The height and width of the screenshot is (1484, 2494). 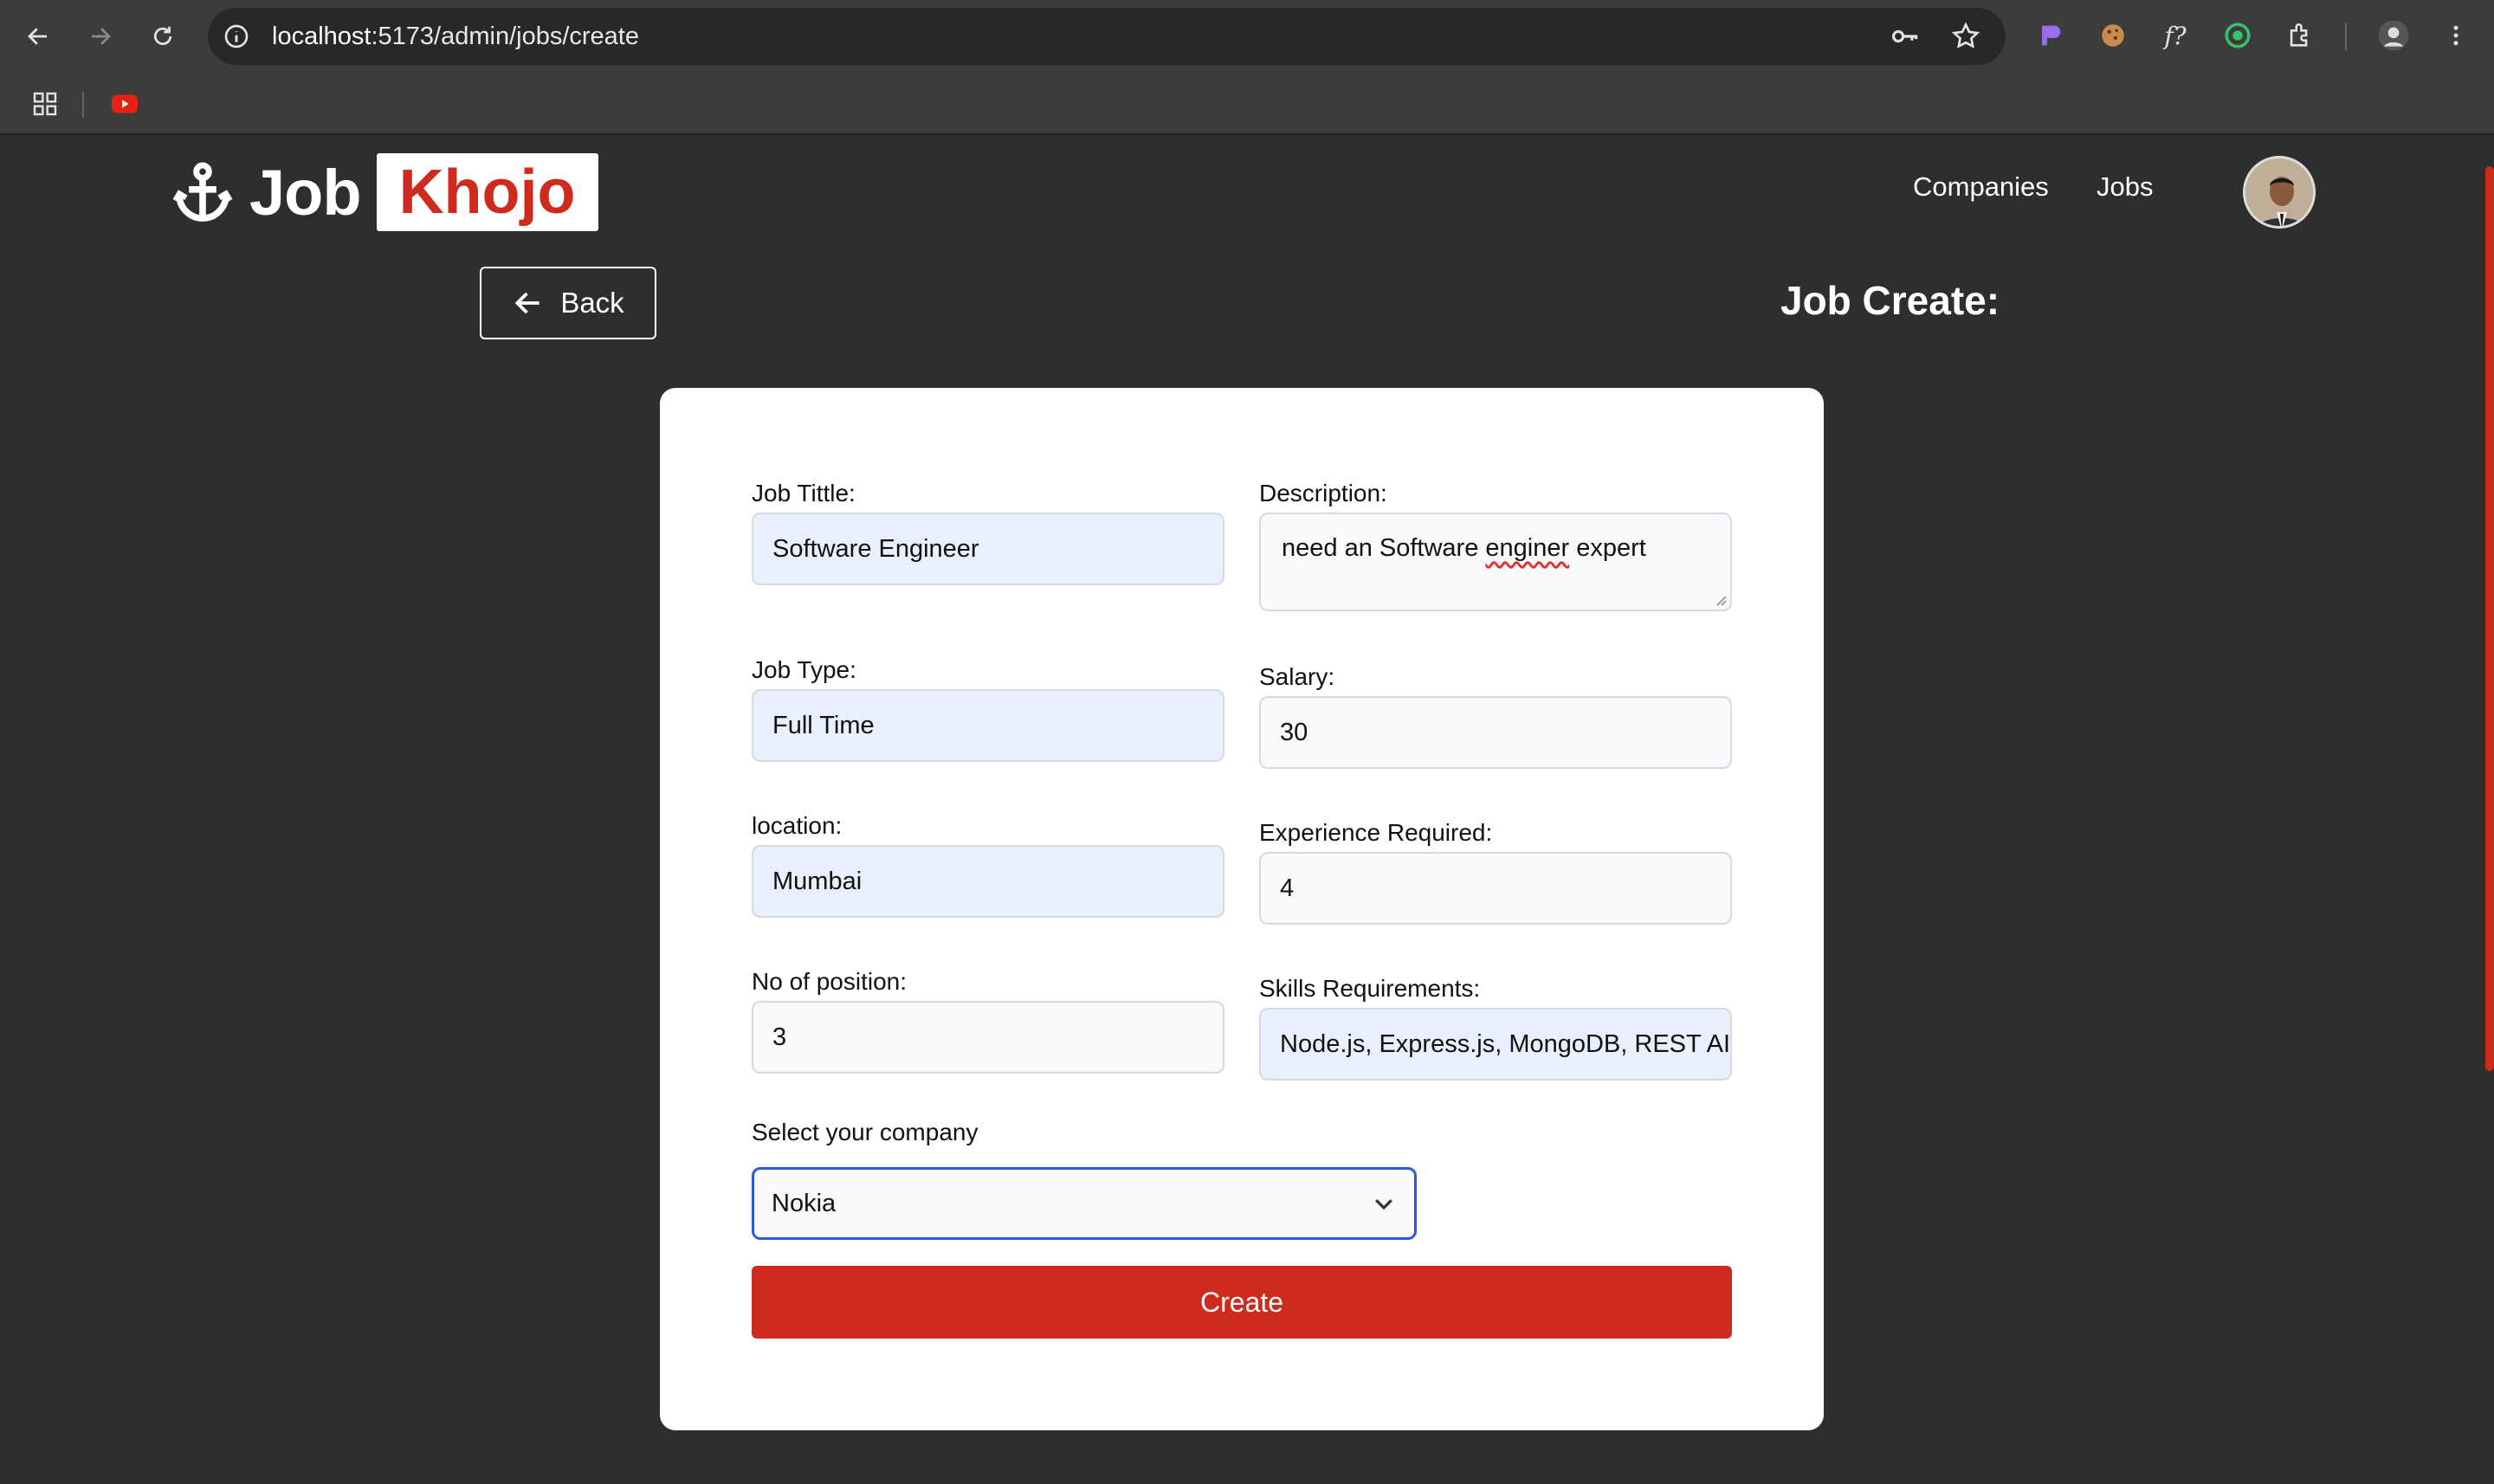 I want to click on forward-arrow-icon, so click(x=100, y=36).